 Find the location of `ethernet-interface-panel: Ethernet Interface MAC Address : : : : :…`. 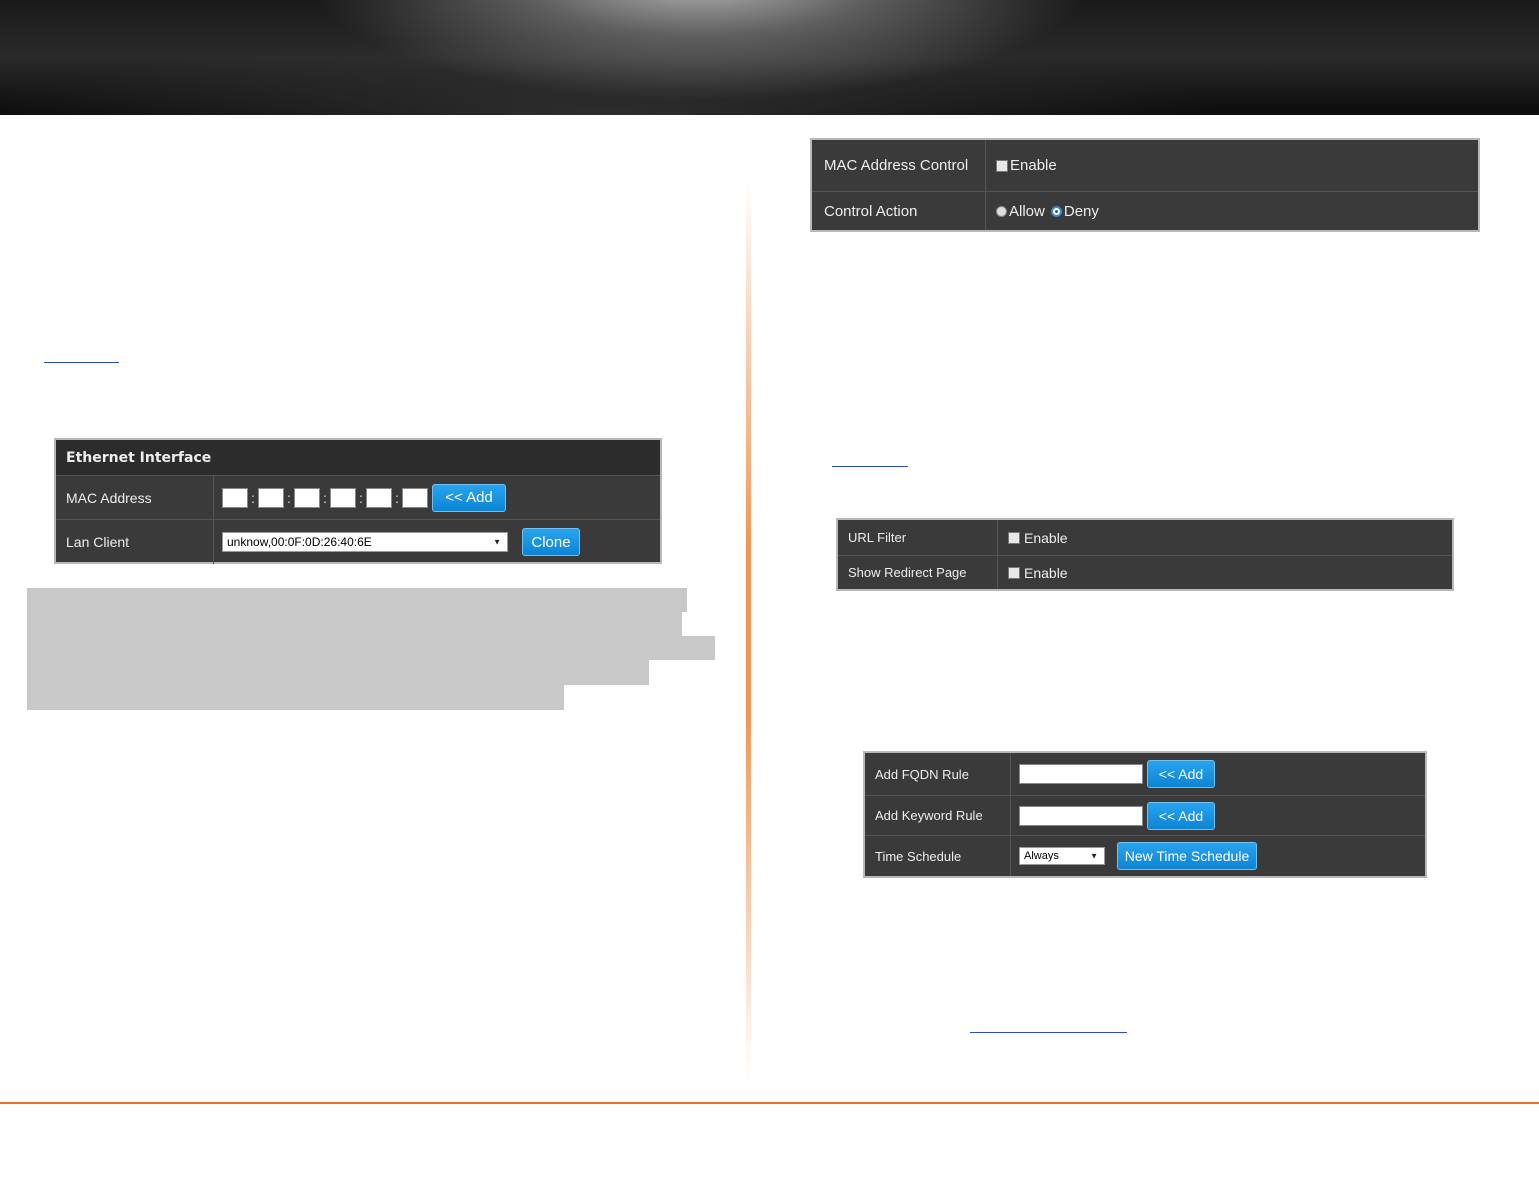

ethernet-interface-panel: Ethernet Interface MAC Address : : : : :… is located at coordinates (358, 501).